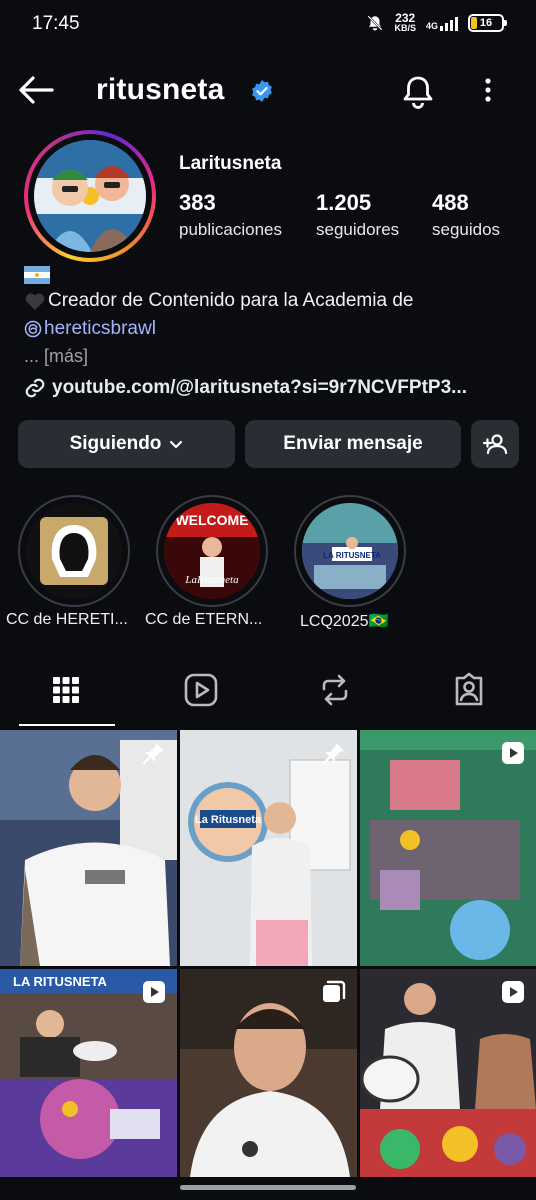  I want to click on following-button: Siguiendo, so click(126, 444).